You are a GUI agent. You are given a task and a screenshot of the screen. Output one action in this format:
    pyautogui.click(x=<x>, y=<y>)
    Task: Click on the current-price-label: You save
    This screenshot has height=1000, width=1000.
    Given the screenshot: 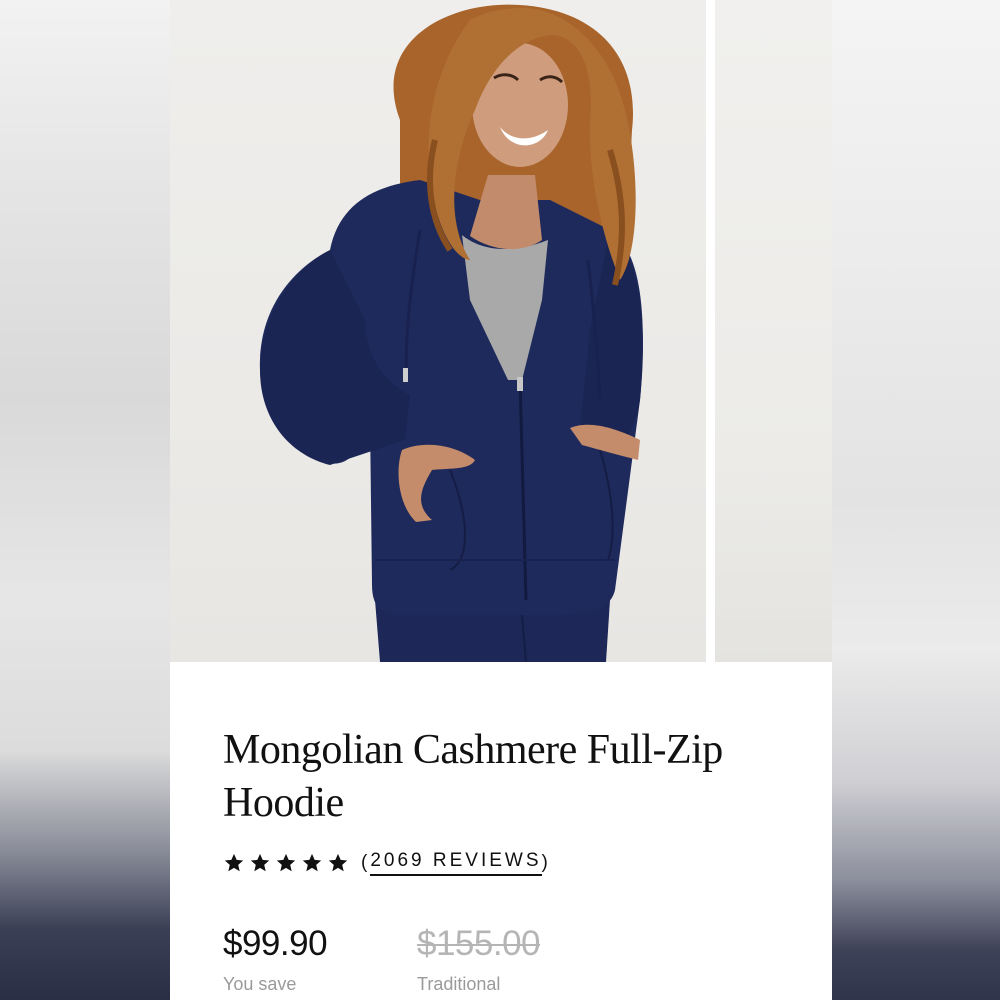 What is the action you would take?
    pyautogui.click(x=260, y=984)
    